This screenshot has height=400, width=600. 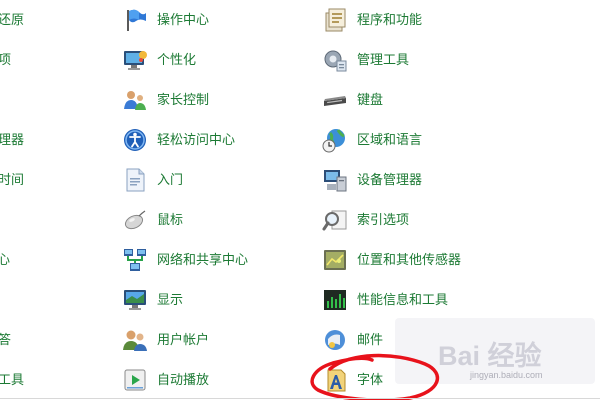 I want to click on item-label: 理器, so click(x=12, y=140).